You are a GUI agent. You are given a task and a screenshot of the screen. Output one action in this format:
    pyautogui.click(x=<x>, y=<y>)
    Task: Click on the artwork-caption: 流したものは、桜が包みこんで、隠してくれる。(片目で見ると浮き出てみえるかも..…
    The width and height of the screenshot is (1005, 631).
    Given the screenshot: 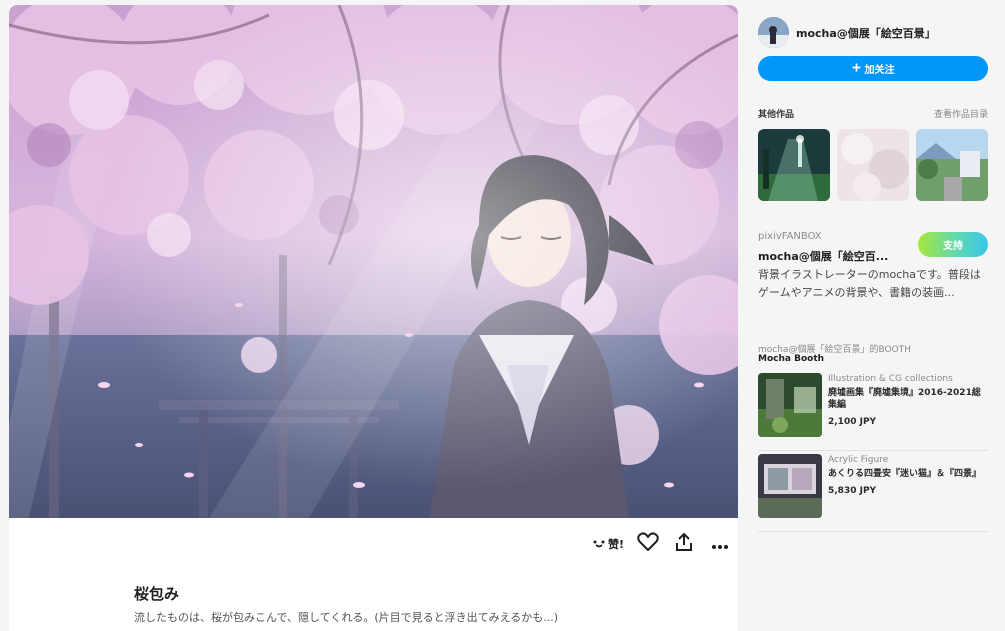 What is the action you would take?
    pyautogui.click(x=346, y=617)
    